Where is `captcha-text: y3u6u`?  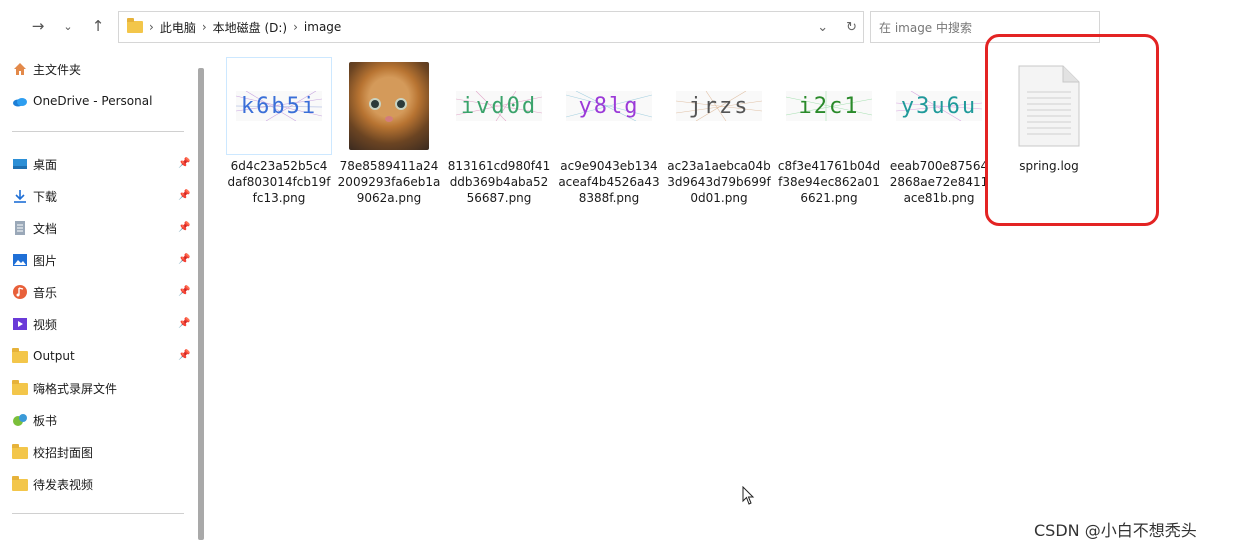 captcha-text: y3u6u is located at coordinates (939, 106).